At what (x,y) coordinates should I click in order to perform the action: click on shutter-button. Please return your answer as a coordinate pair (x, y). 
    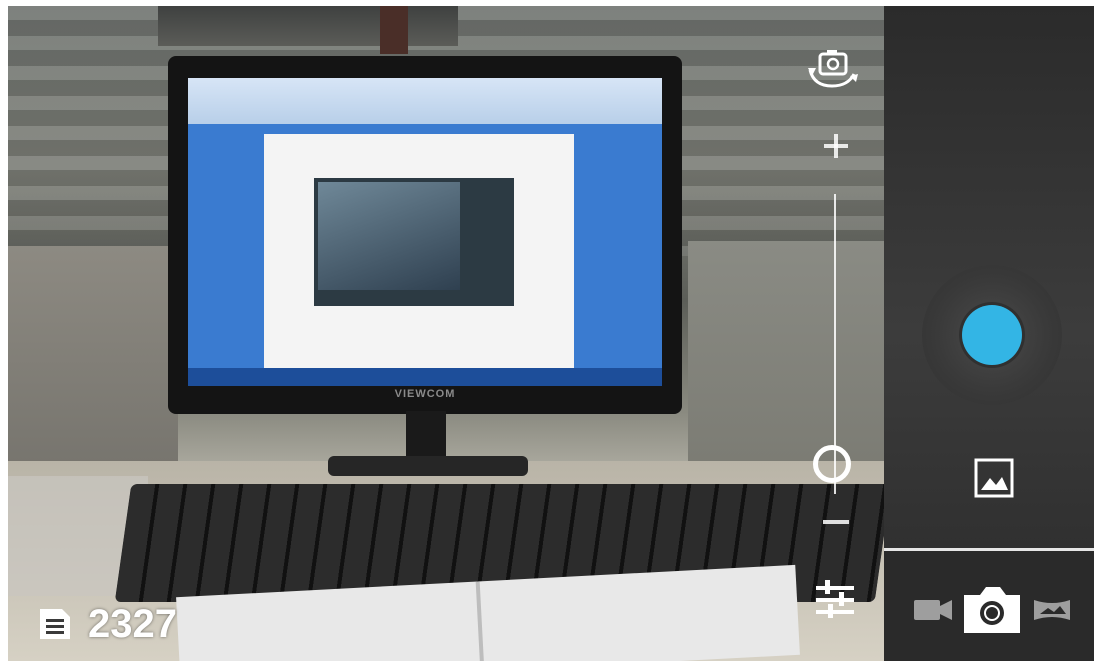
    Looking at the image, I should click on (992, 335).